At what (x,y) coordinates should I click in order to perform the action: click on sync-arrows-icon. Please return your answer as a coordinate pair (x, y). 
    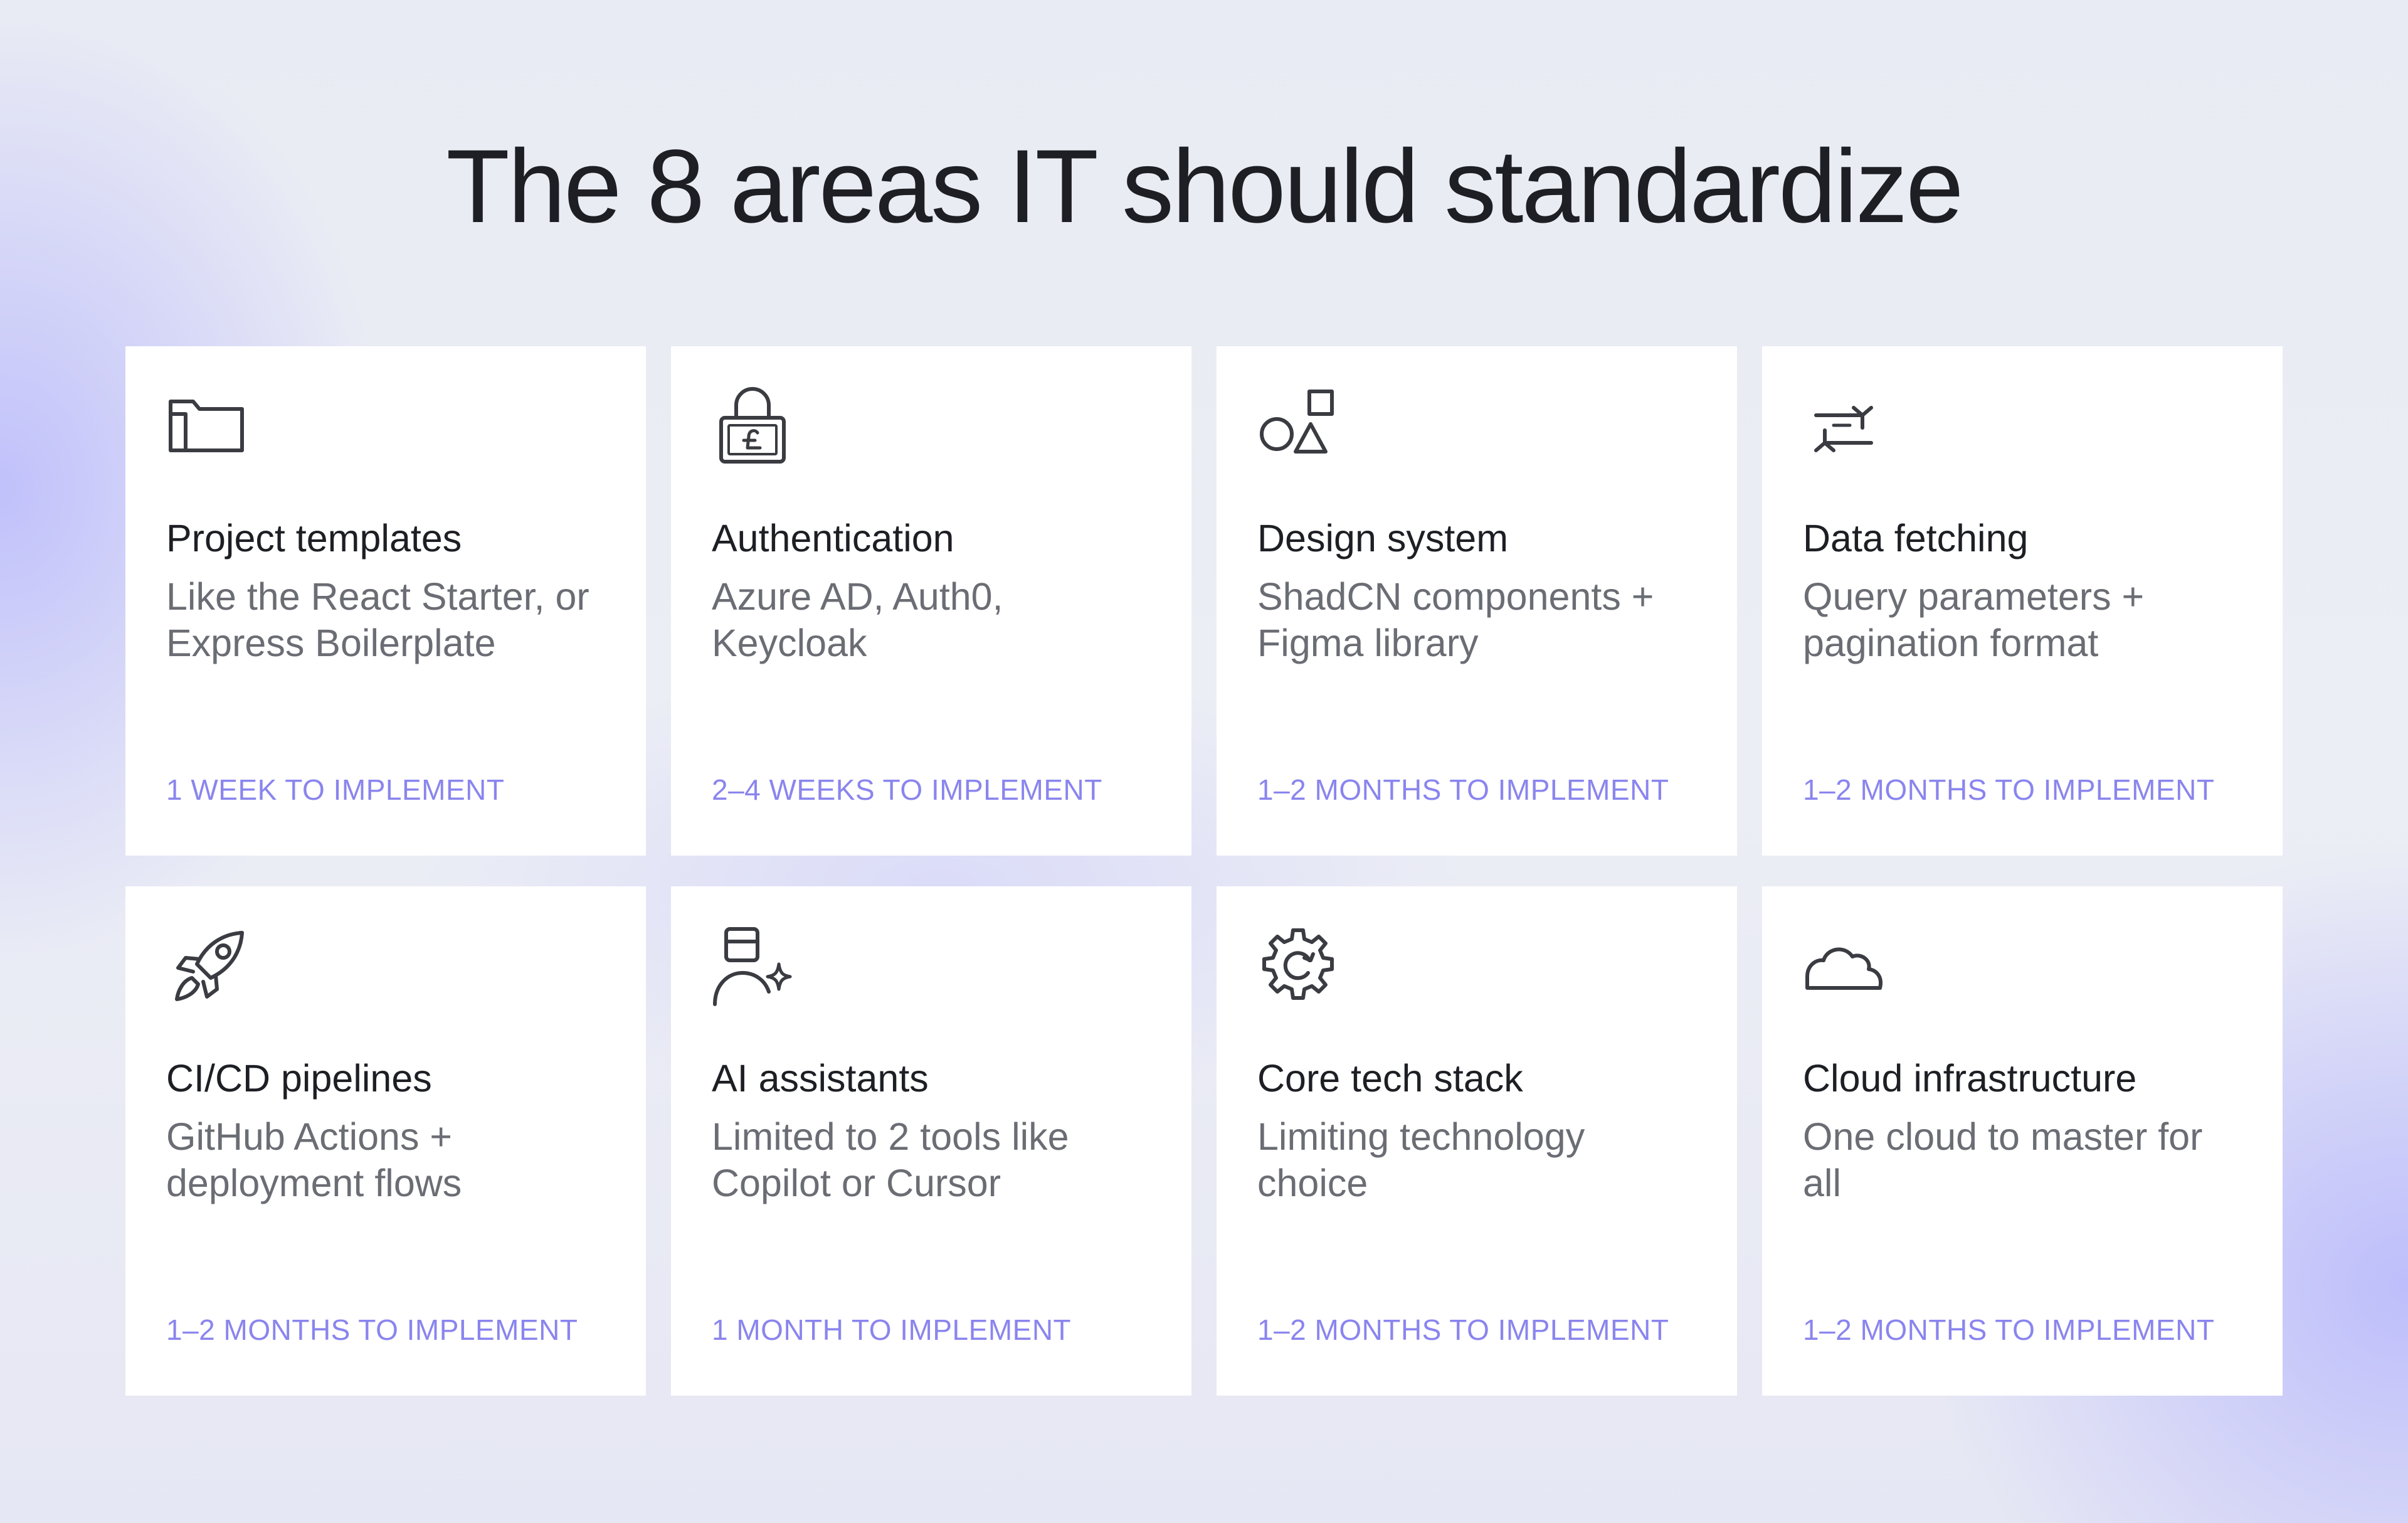
    Looking at the image, I should click on (1843, 427).